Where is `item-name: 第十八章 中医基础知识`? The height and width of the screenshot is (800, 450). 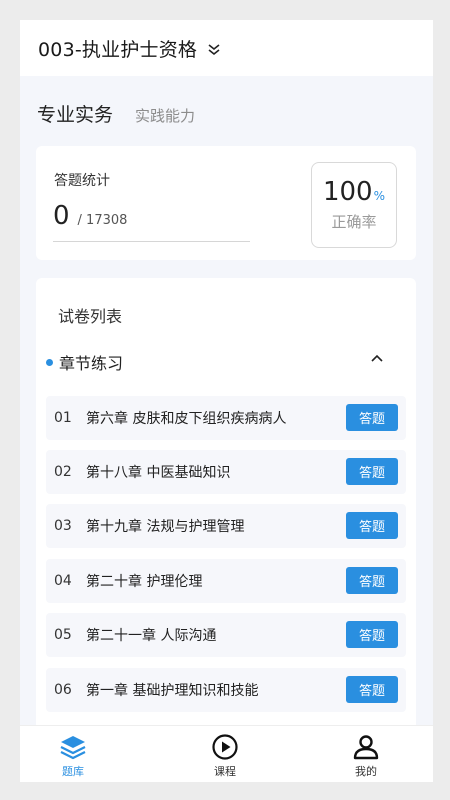
item-name: 第十八章 中医基础知识 is located at coordinates (158, 473).